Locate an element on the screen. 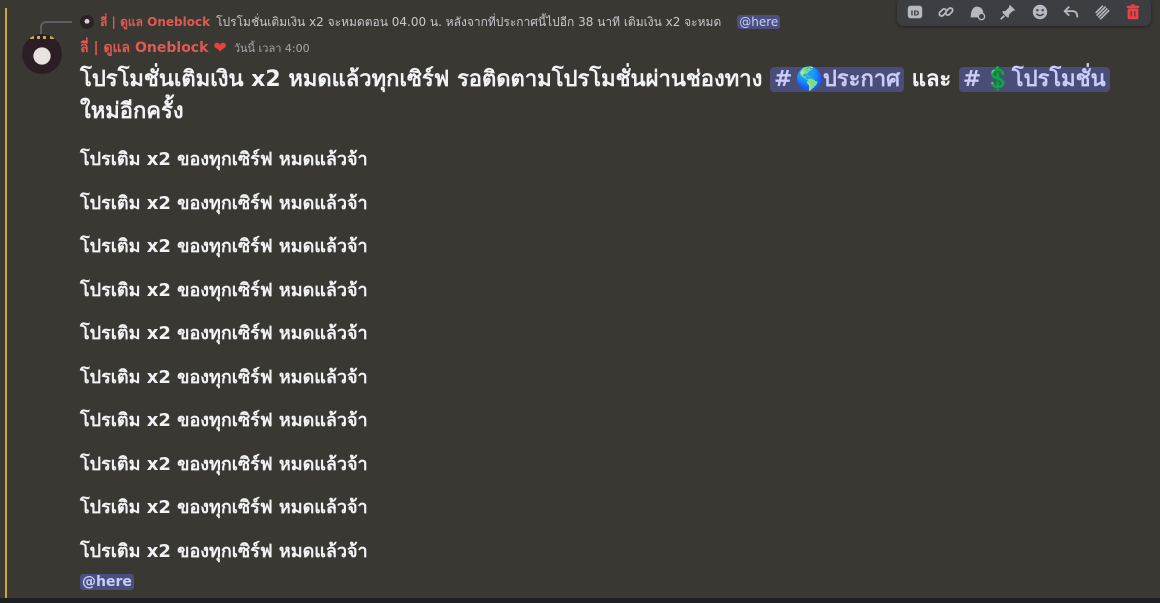 The width and height of the screenshot is (1160, 603). link-icon is located at coordinates (946, 12).